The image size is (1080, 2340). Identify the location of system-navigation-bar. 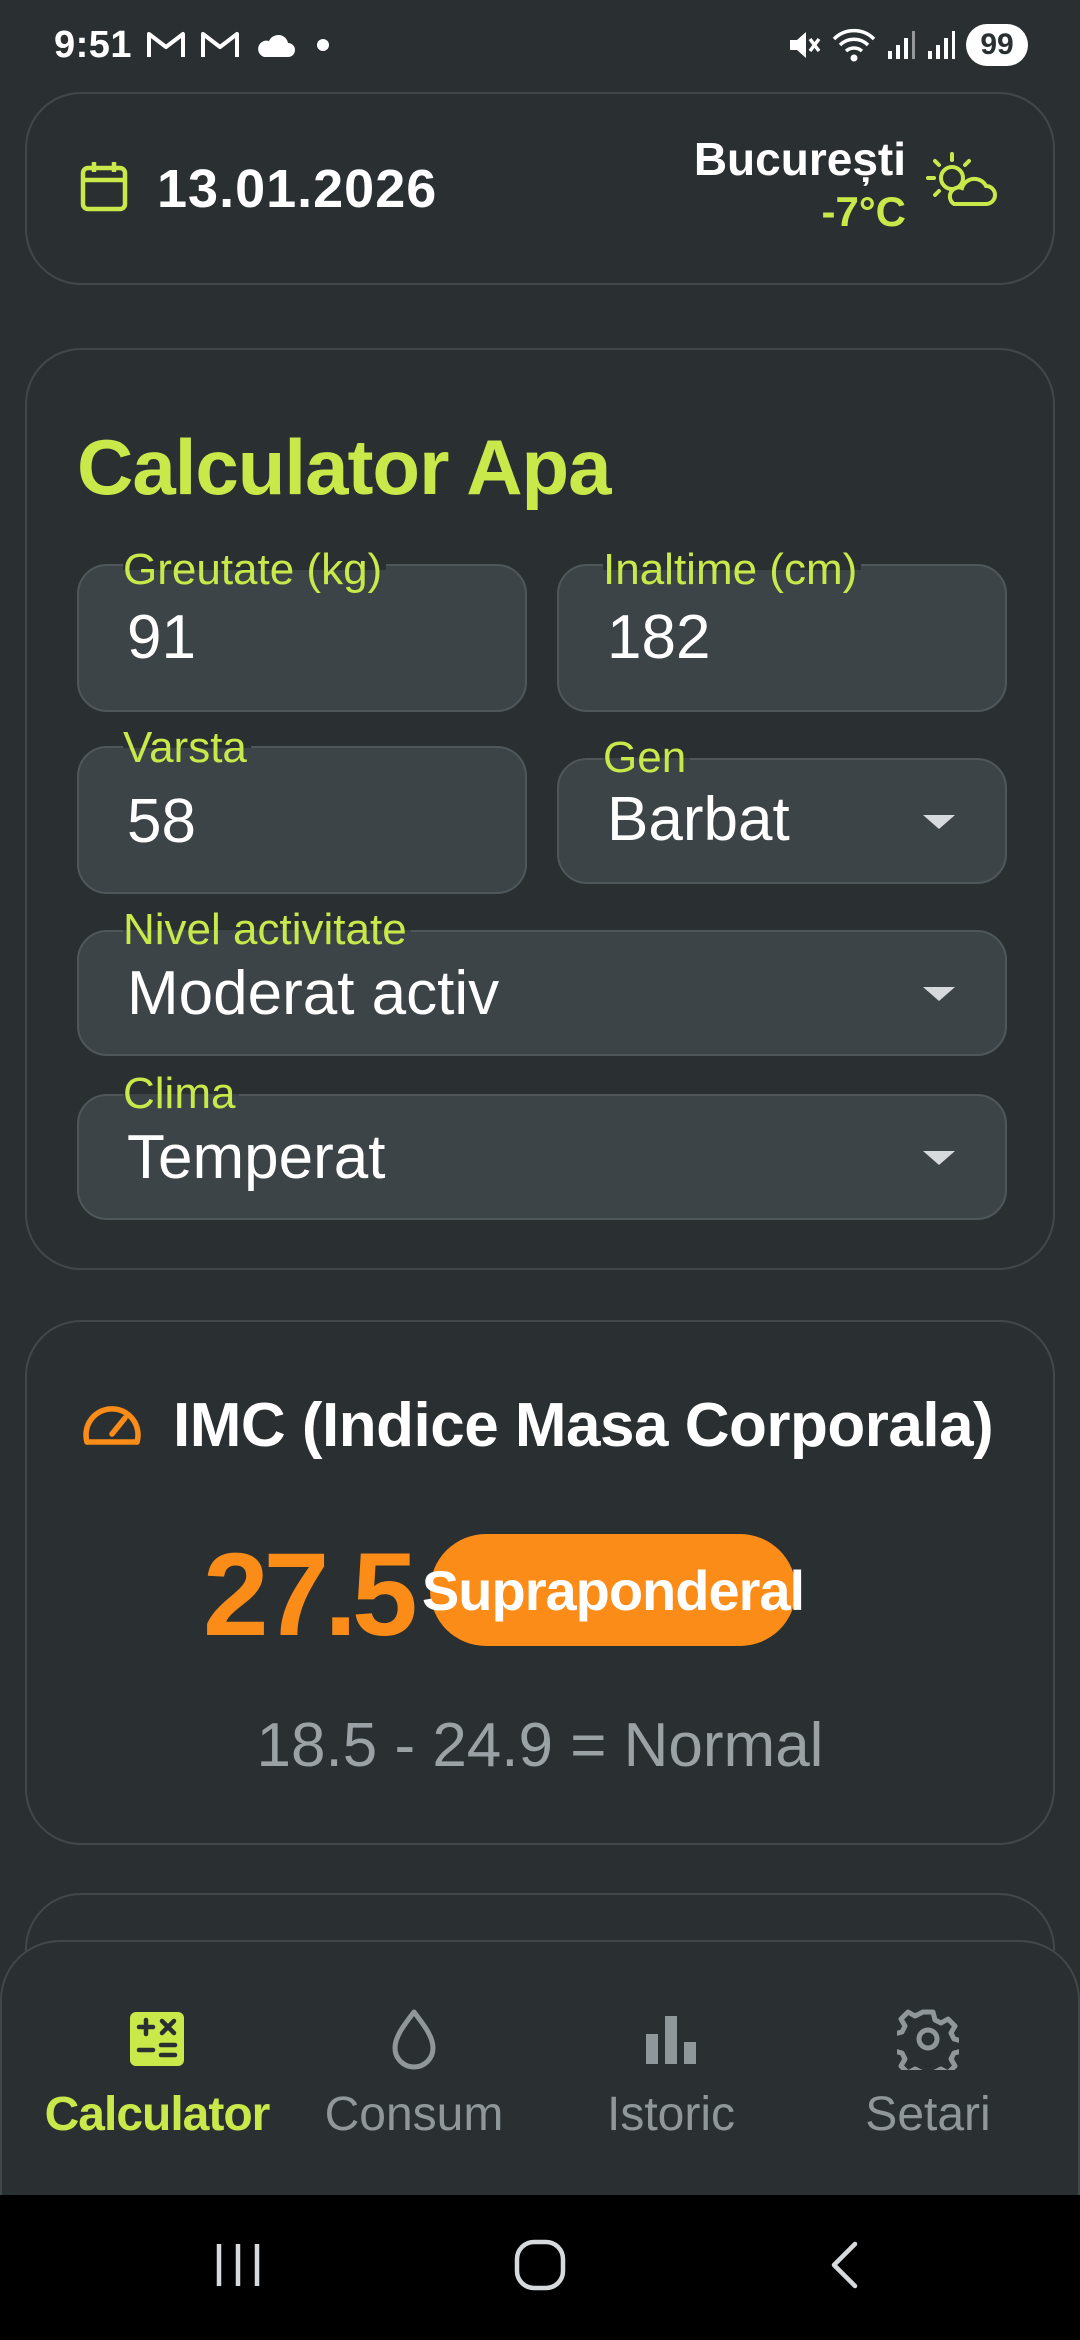
(540, 2267).